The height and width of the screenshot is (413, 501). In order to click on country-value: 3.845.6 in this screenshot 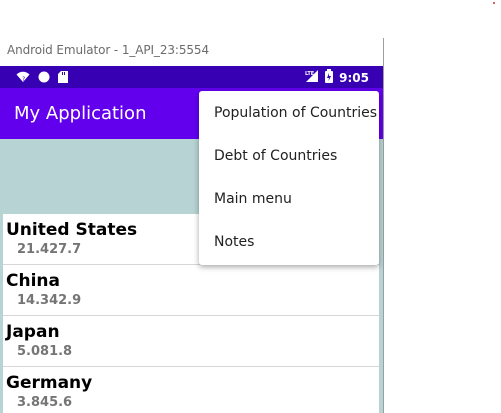, I will do `click(45, 402)`.